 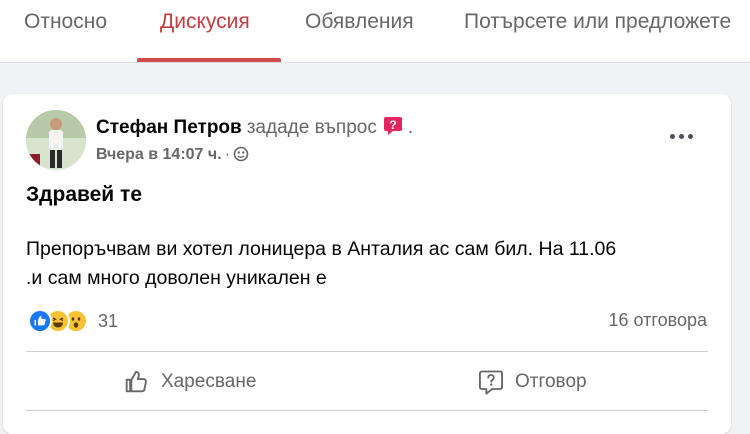 I want to click on post-meta: Вчера в 14:07 ч. ·, so click(x=172, y=156).